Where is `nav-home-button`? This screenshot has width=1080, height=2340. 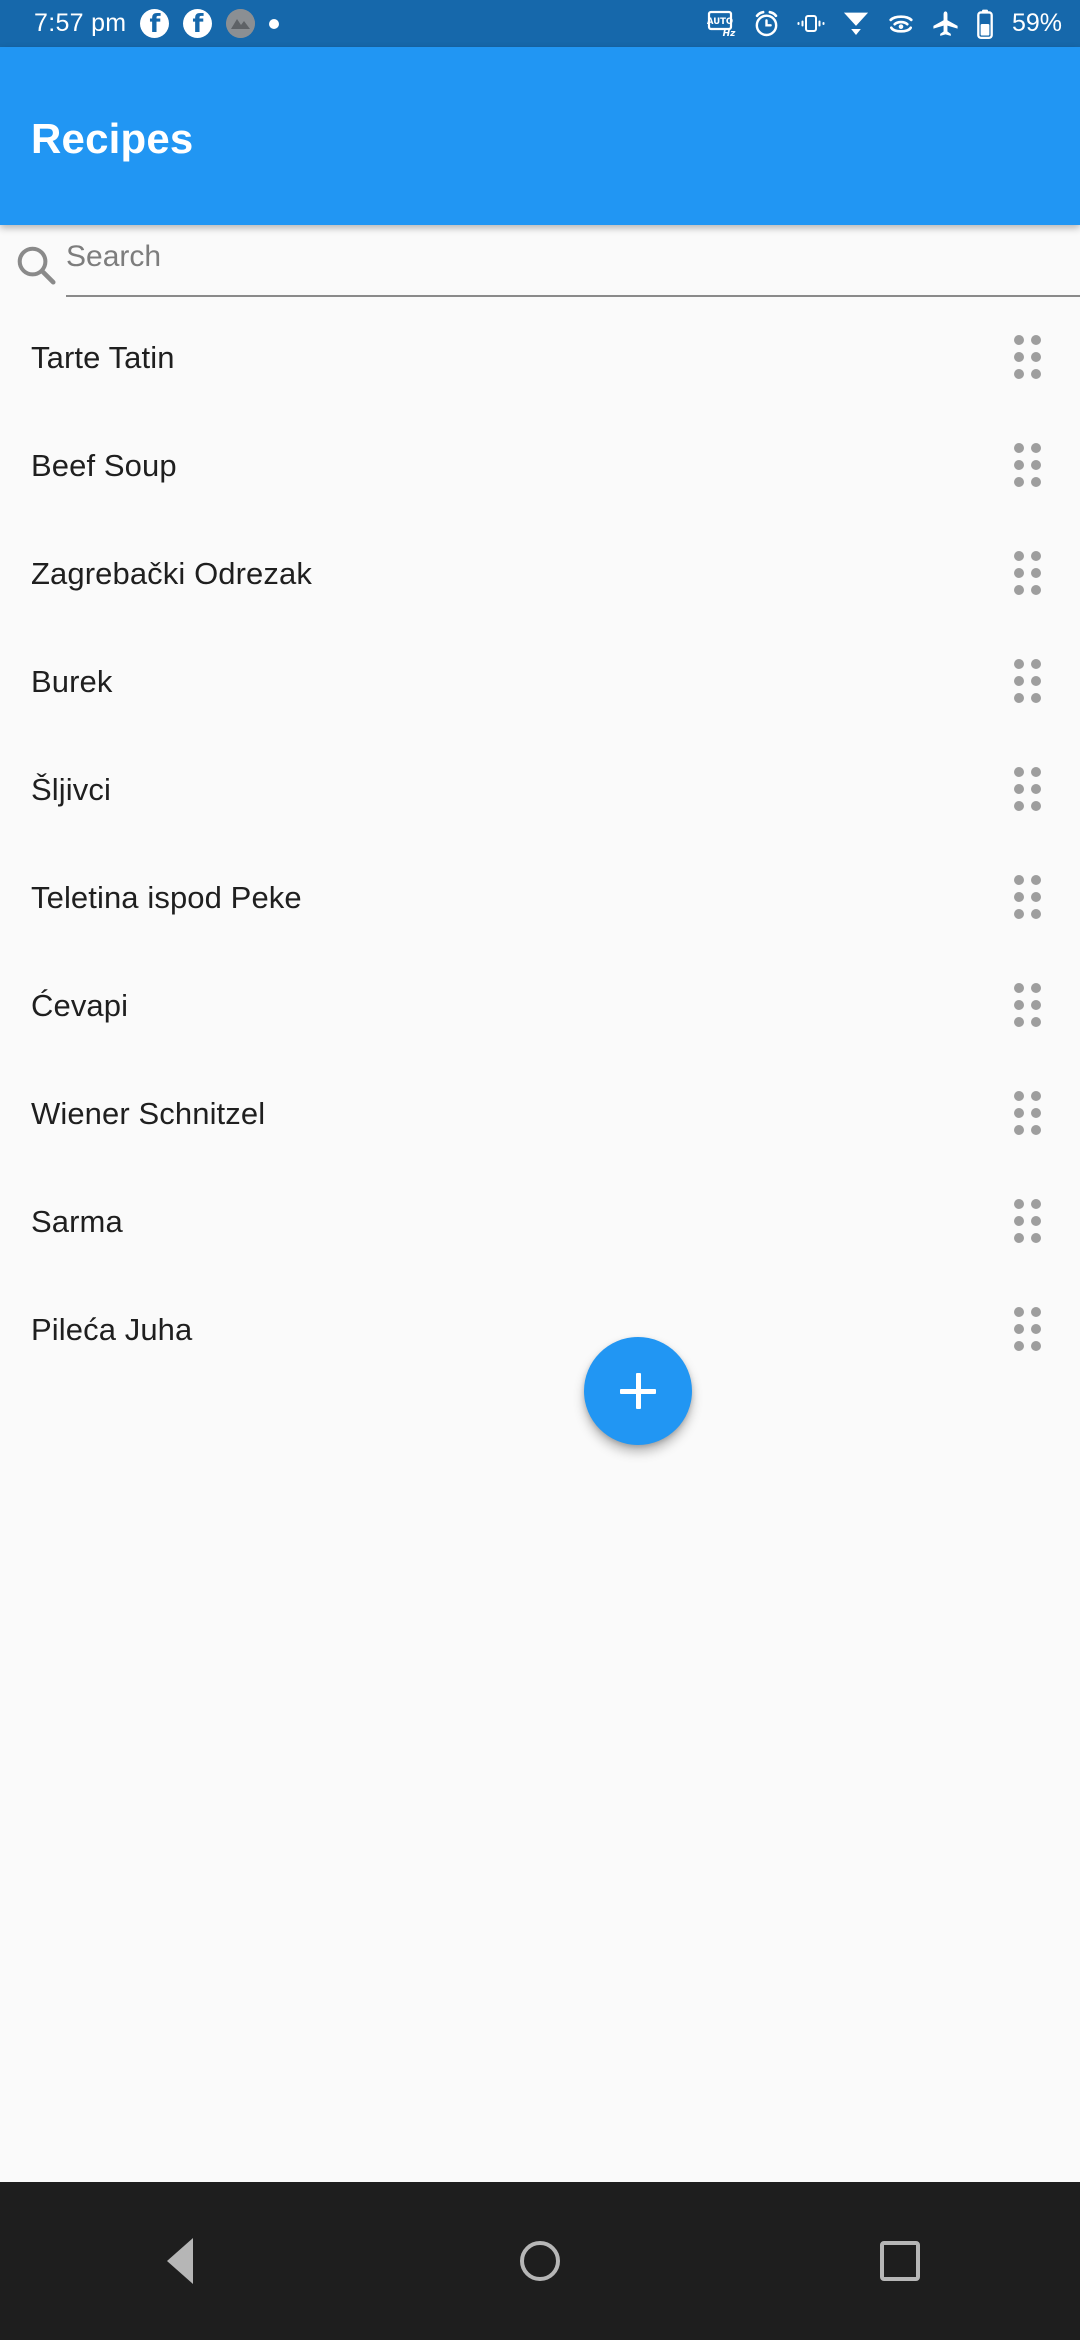 nav-home-button is located at coordinates (540, 2261).